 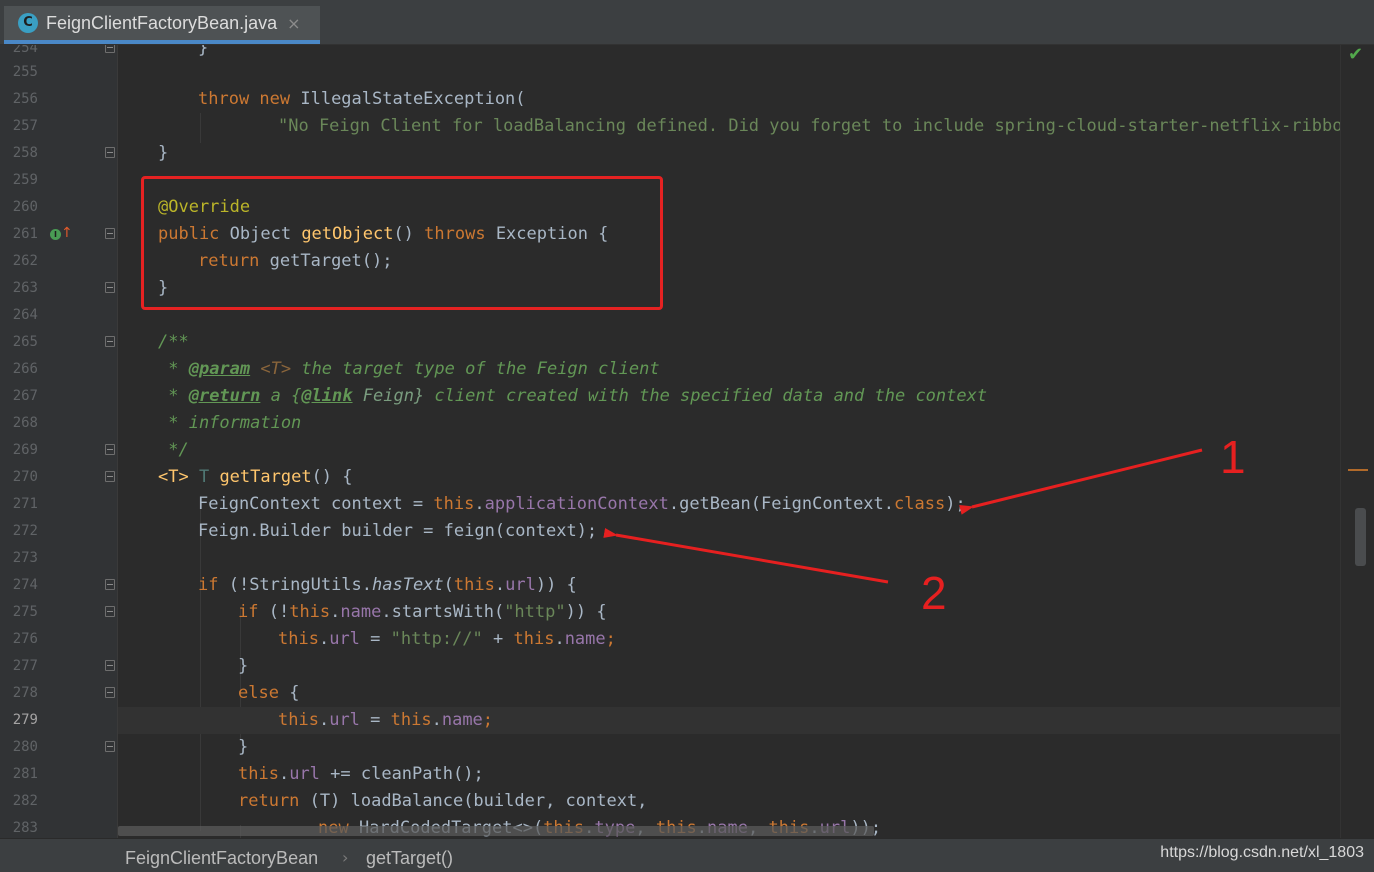 I want to click on watermark-text: https://blog.csdn.net/xl_1803, so click(x=1262, y=852).